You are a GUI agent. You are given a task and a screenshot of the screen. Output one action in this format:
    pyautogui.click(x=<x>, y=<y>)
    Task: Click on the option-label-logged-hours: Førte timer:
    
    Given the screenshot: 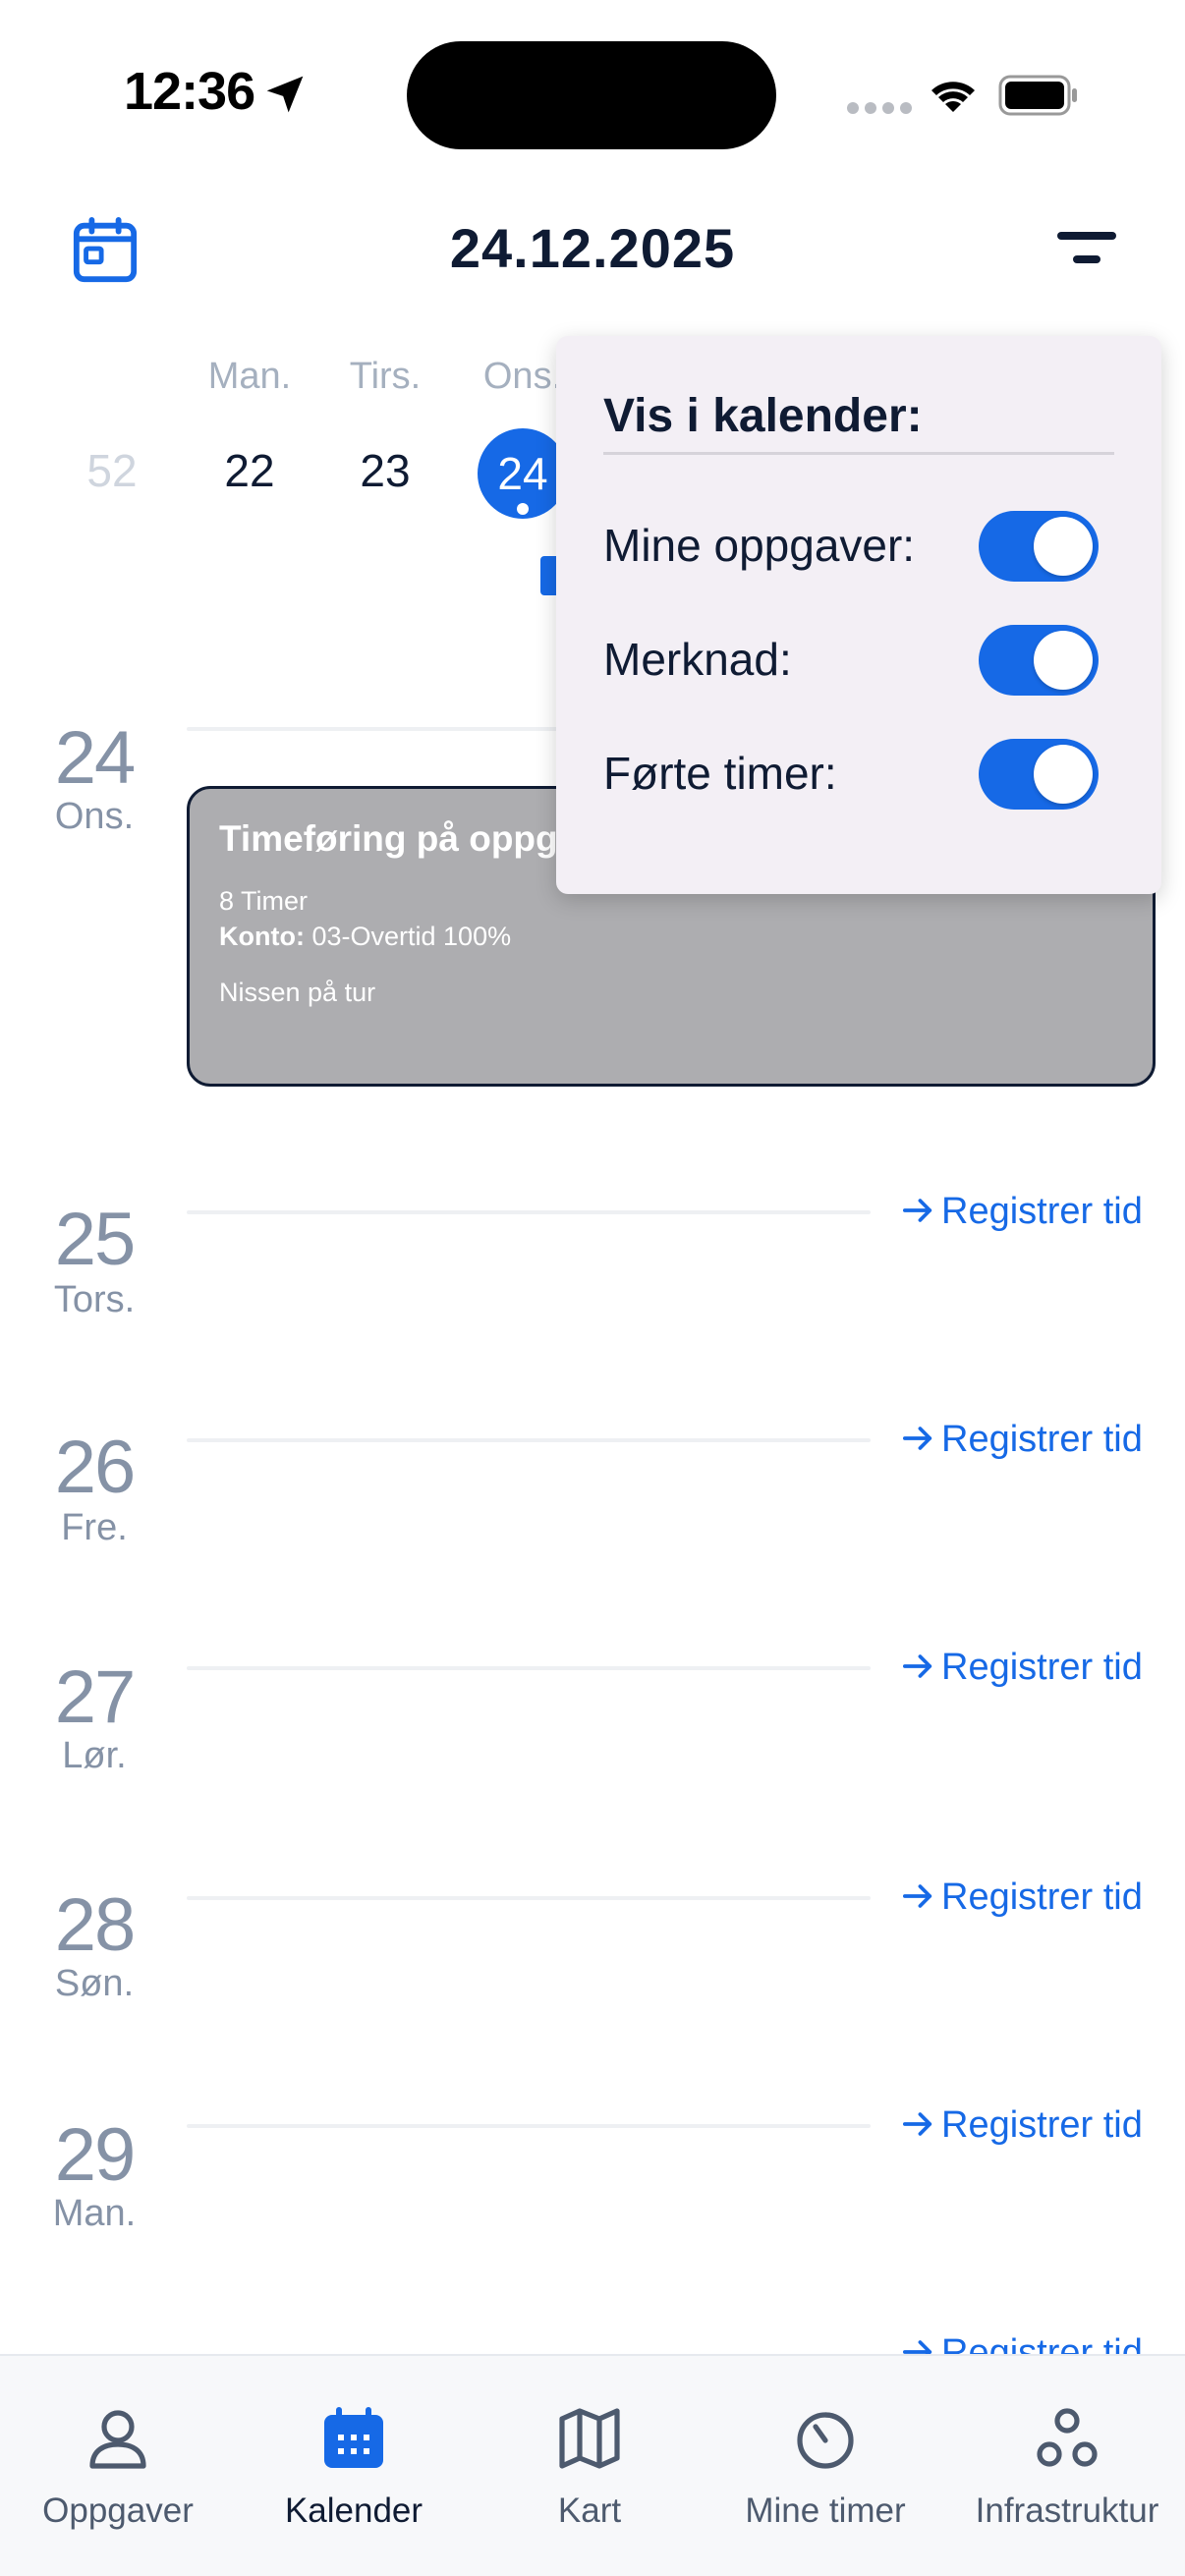 What is the action you would take?
    pyautogui.click(x=720, y=773)
    